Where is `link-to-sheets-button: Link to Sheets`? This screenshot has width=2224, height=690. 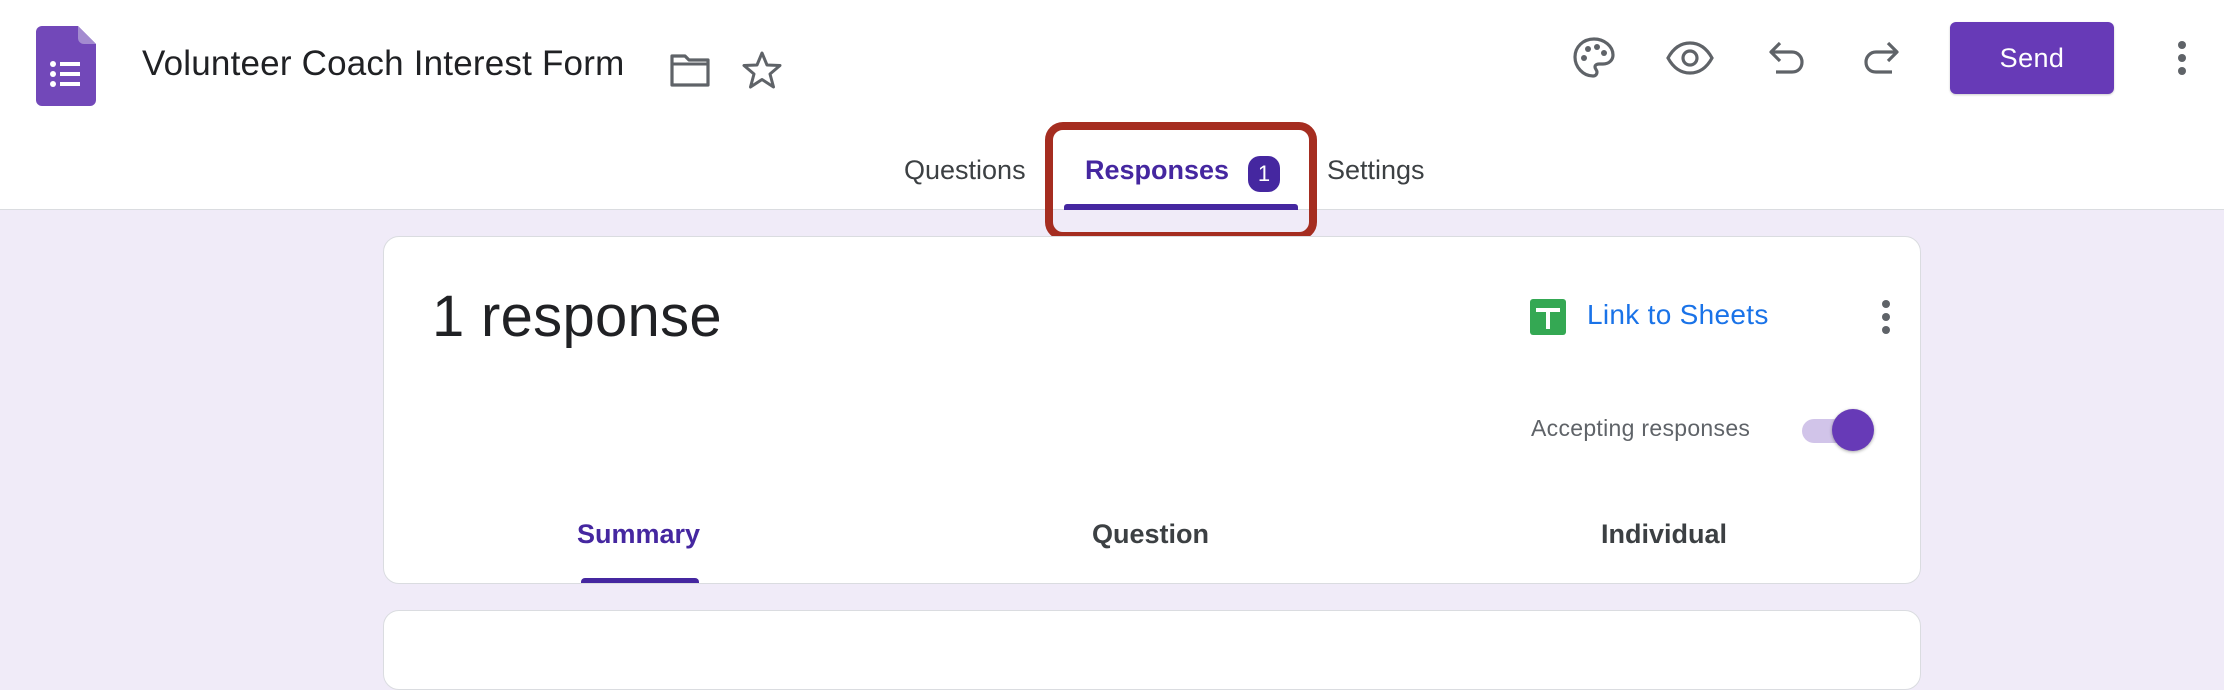 link-to-sheets-button: Link to Sheets is located at coordinates (1678, 315).